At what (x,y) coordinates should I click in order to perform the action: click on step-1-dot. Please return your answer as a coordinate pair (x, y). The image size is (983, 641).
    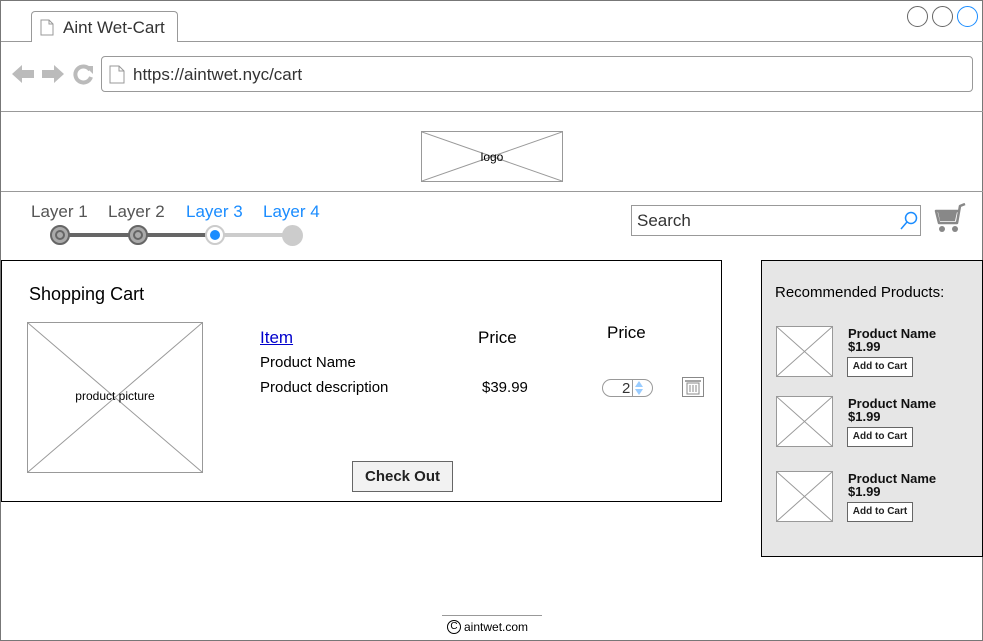
    Looking at the image, I should click on (60, 235).